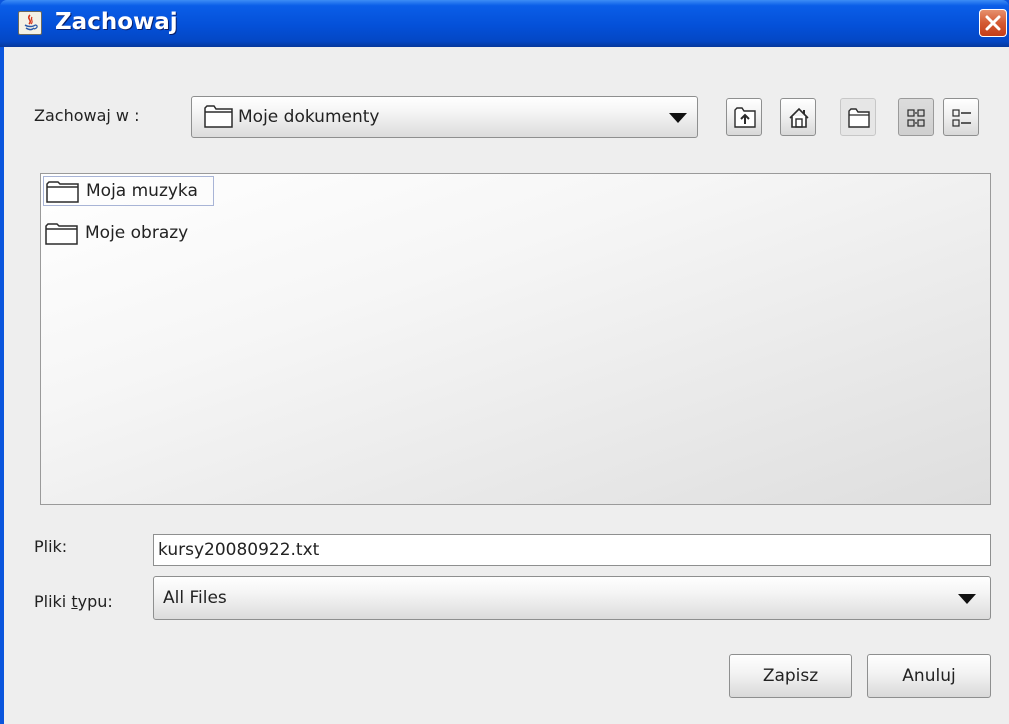 The width and height of the screenshot is (1009, 724). What do you see at coordinates (51, 546) in the screenshot?
I see `file-name-label: Plik:` at bounding box center [51, 546].